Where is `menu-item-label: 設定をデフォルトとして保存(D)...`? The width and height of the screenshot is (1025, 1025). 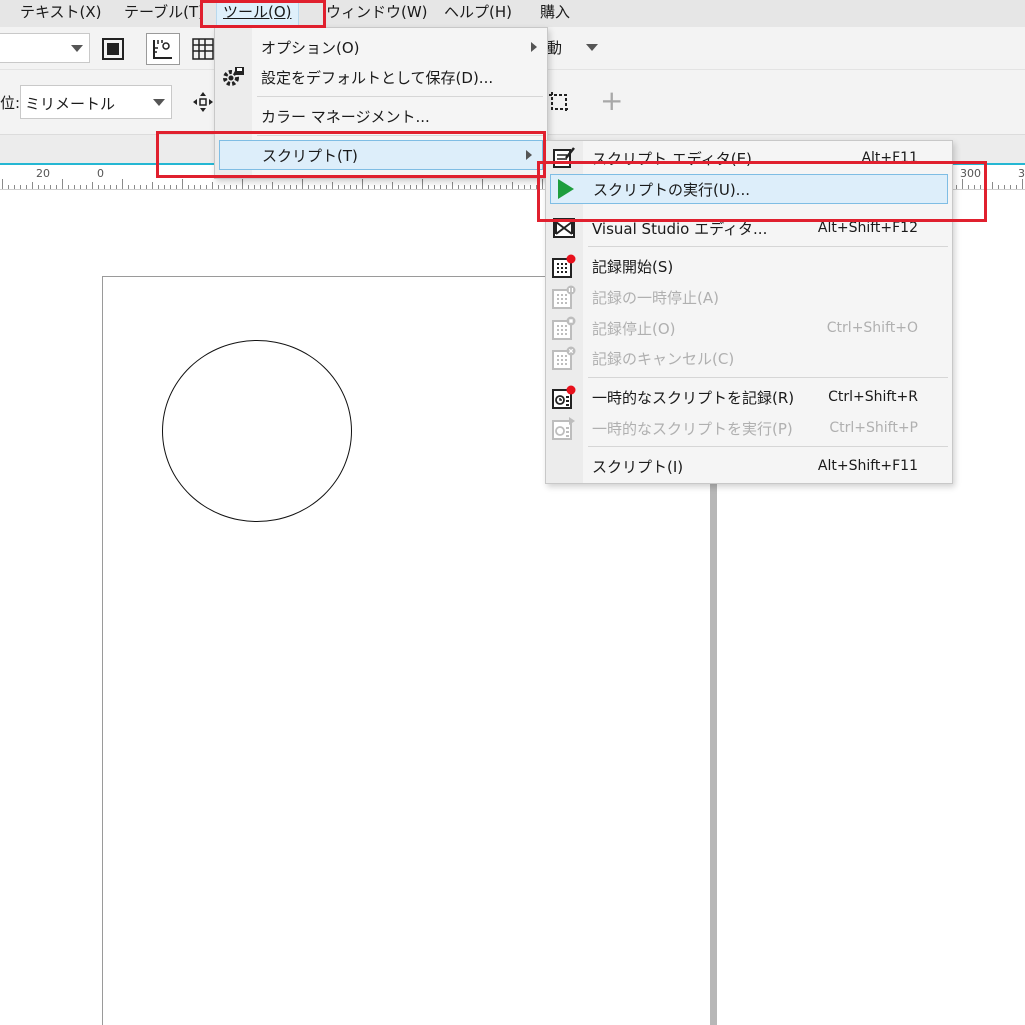
menu-item-label: 設定をデフォルトとして保存(D)... is located at coordinates (377, 77).